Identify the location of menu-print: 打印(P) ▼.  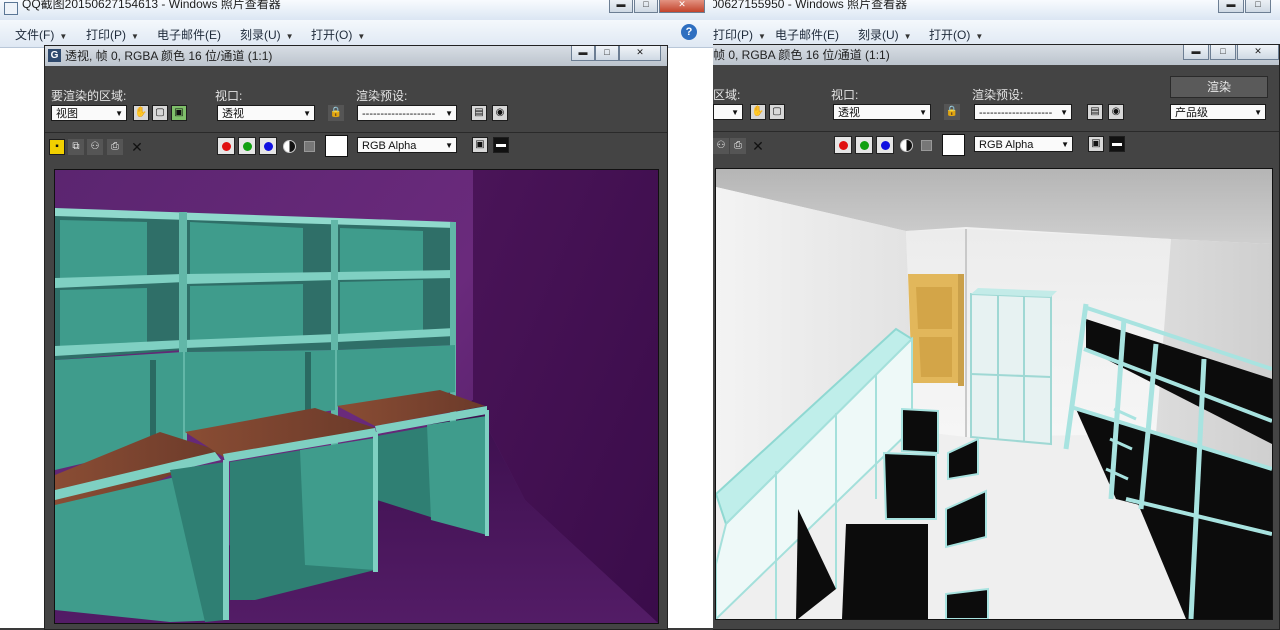
(112, 34).